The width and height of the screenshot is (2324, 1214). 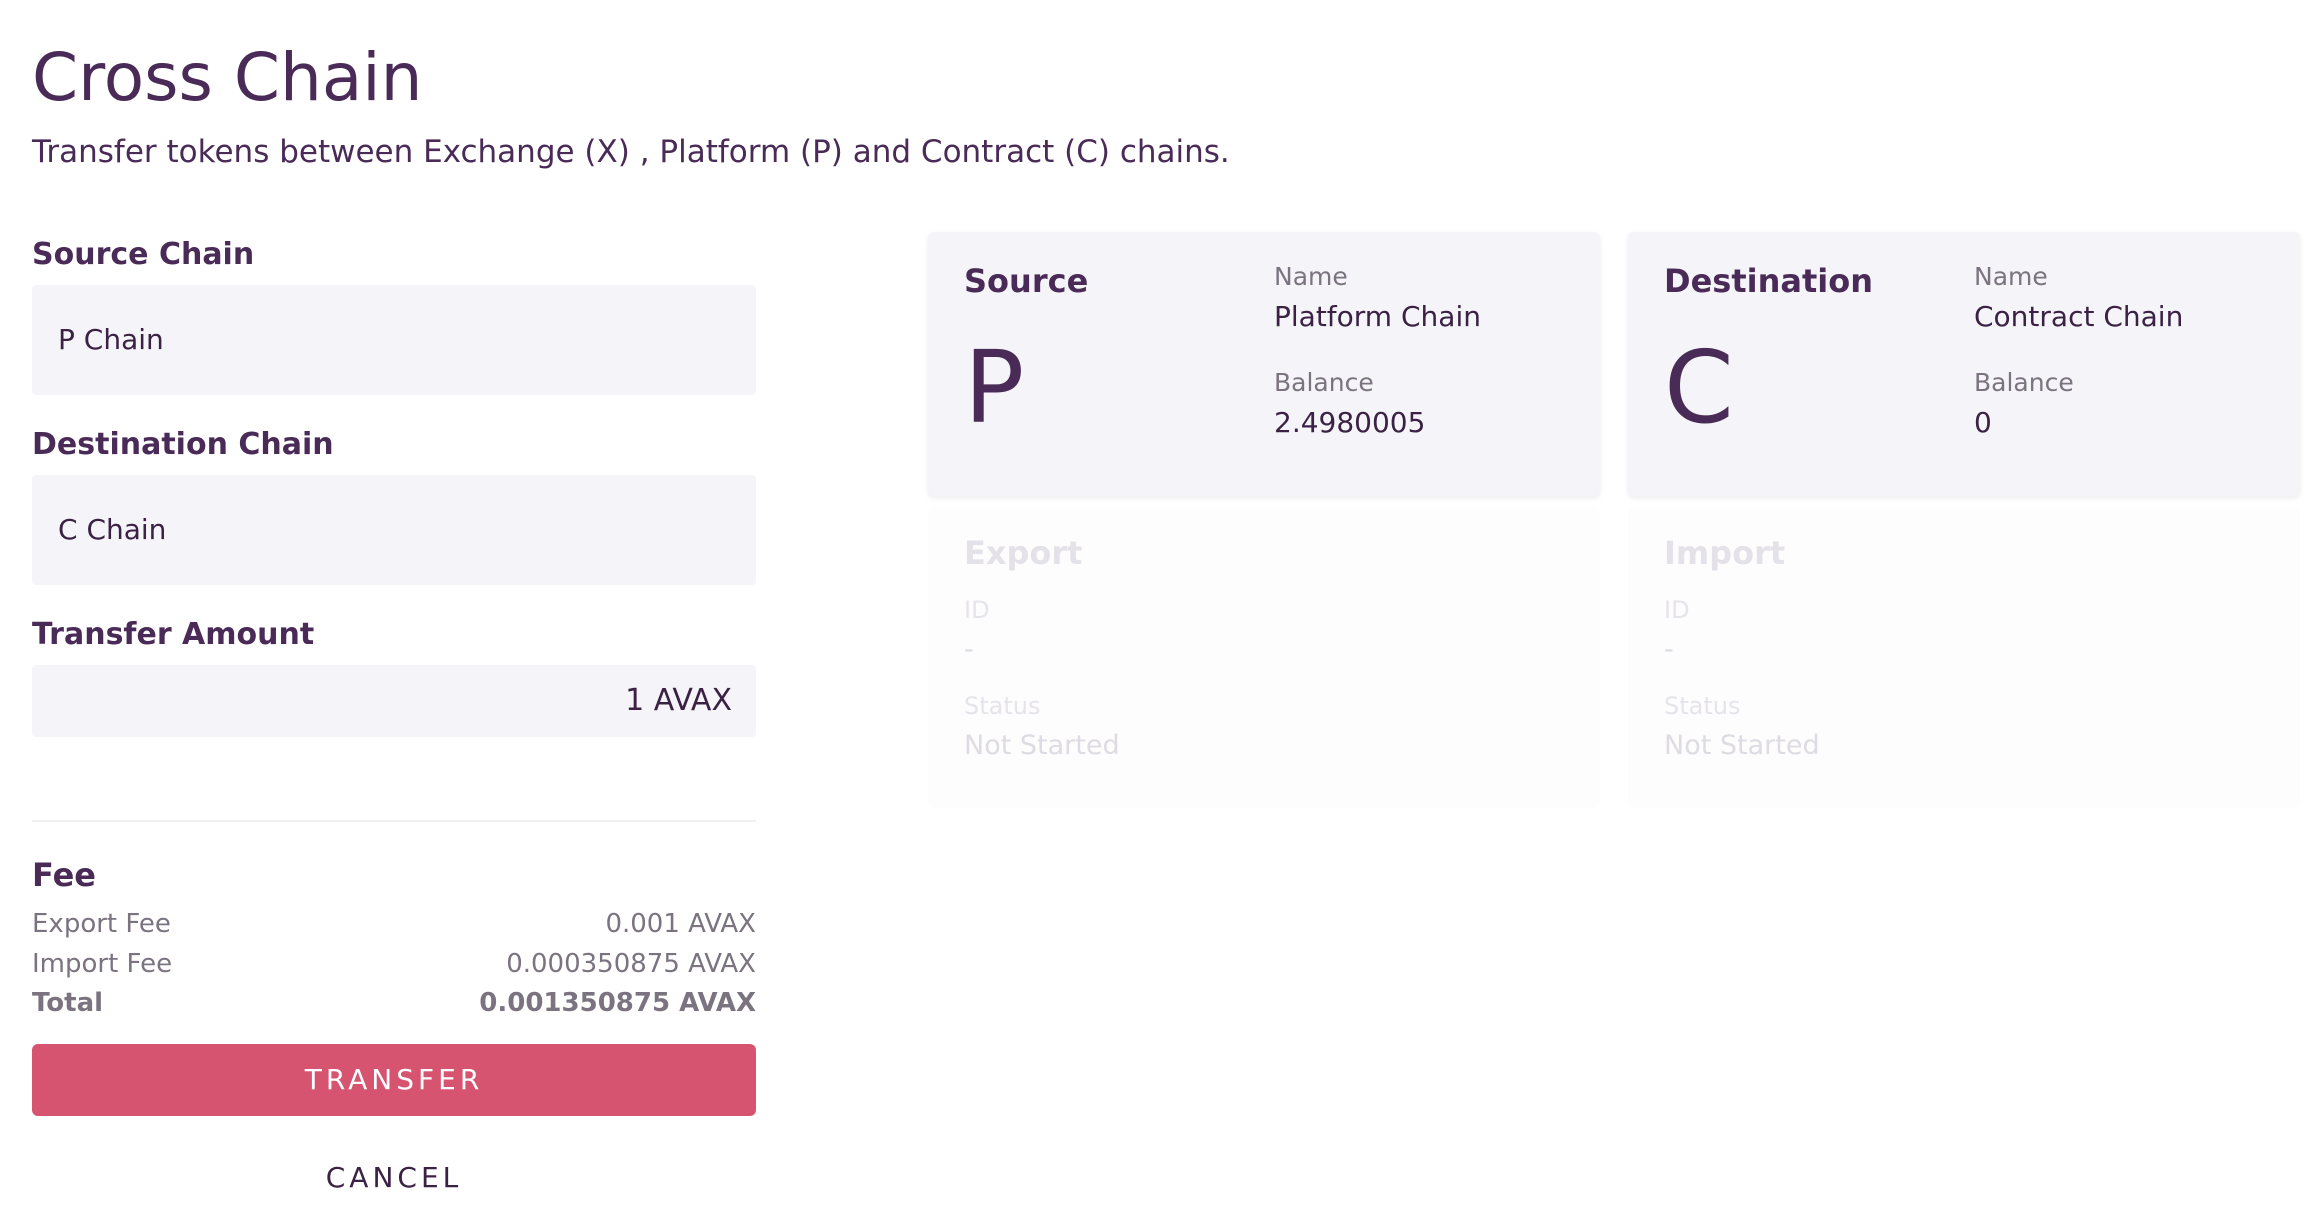 What do you see at coordinates (680, 924) in the screenshot?
I see `export-fee-value: 0.001 AVAX` at bounding box center [680, 924].